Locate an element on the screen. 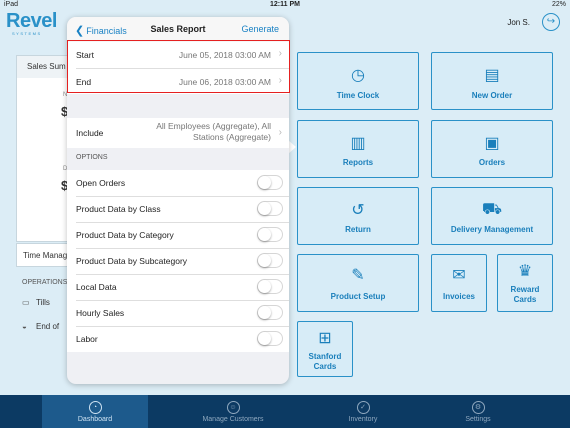 The image size is (570, 428). tile-label: Product Setup is located at coordinates (358, 296).